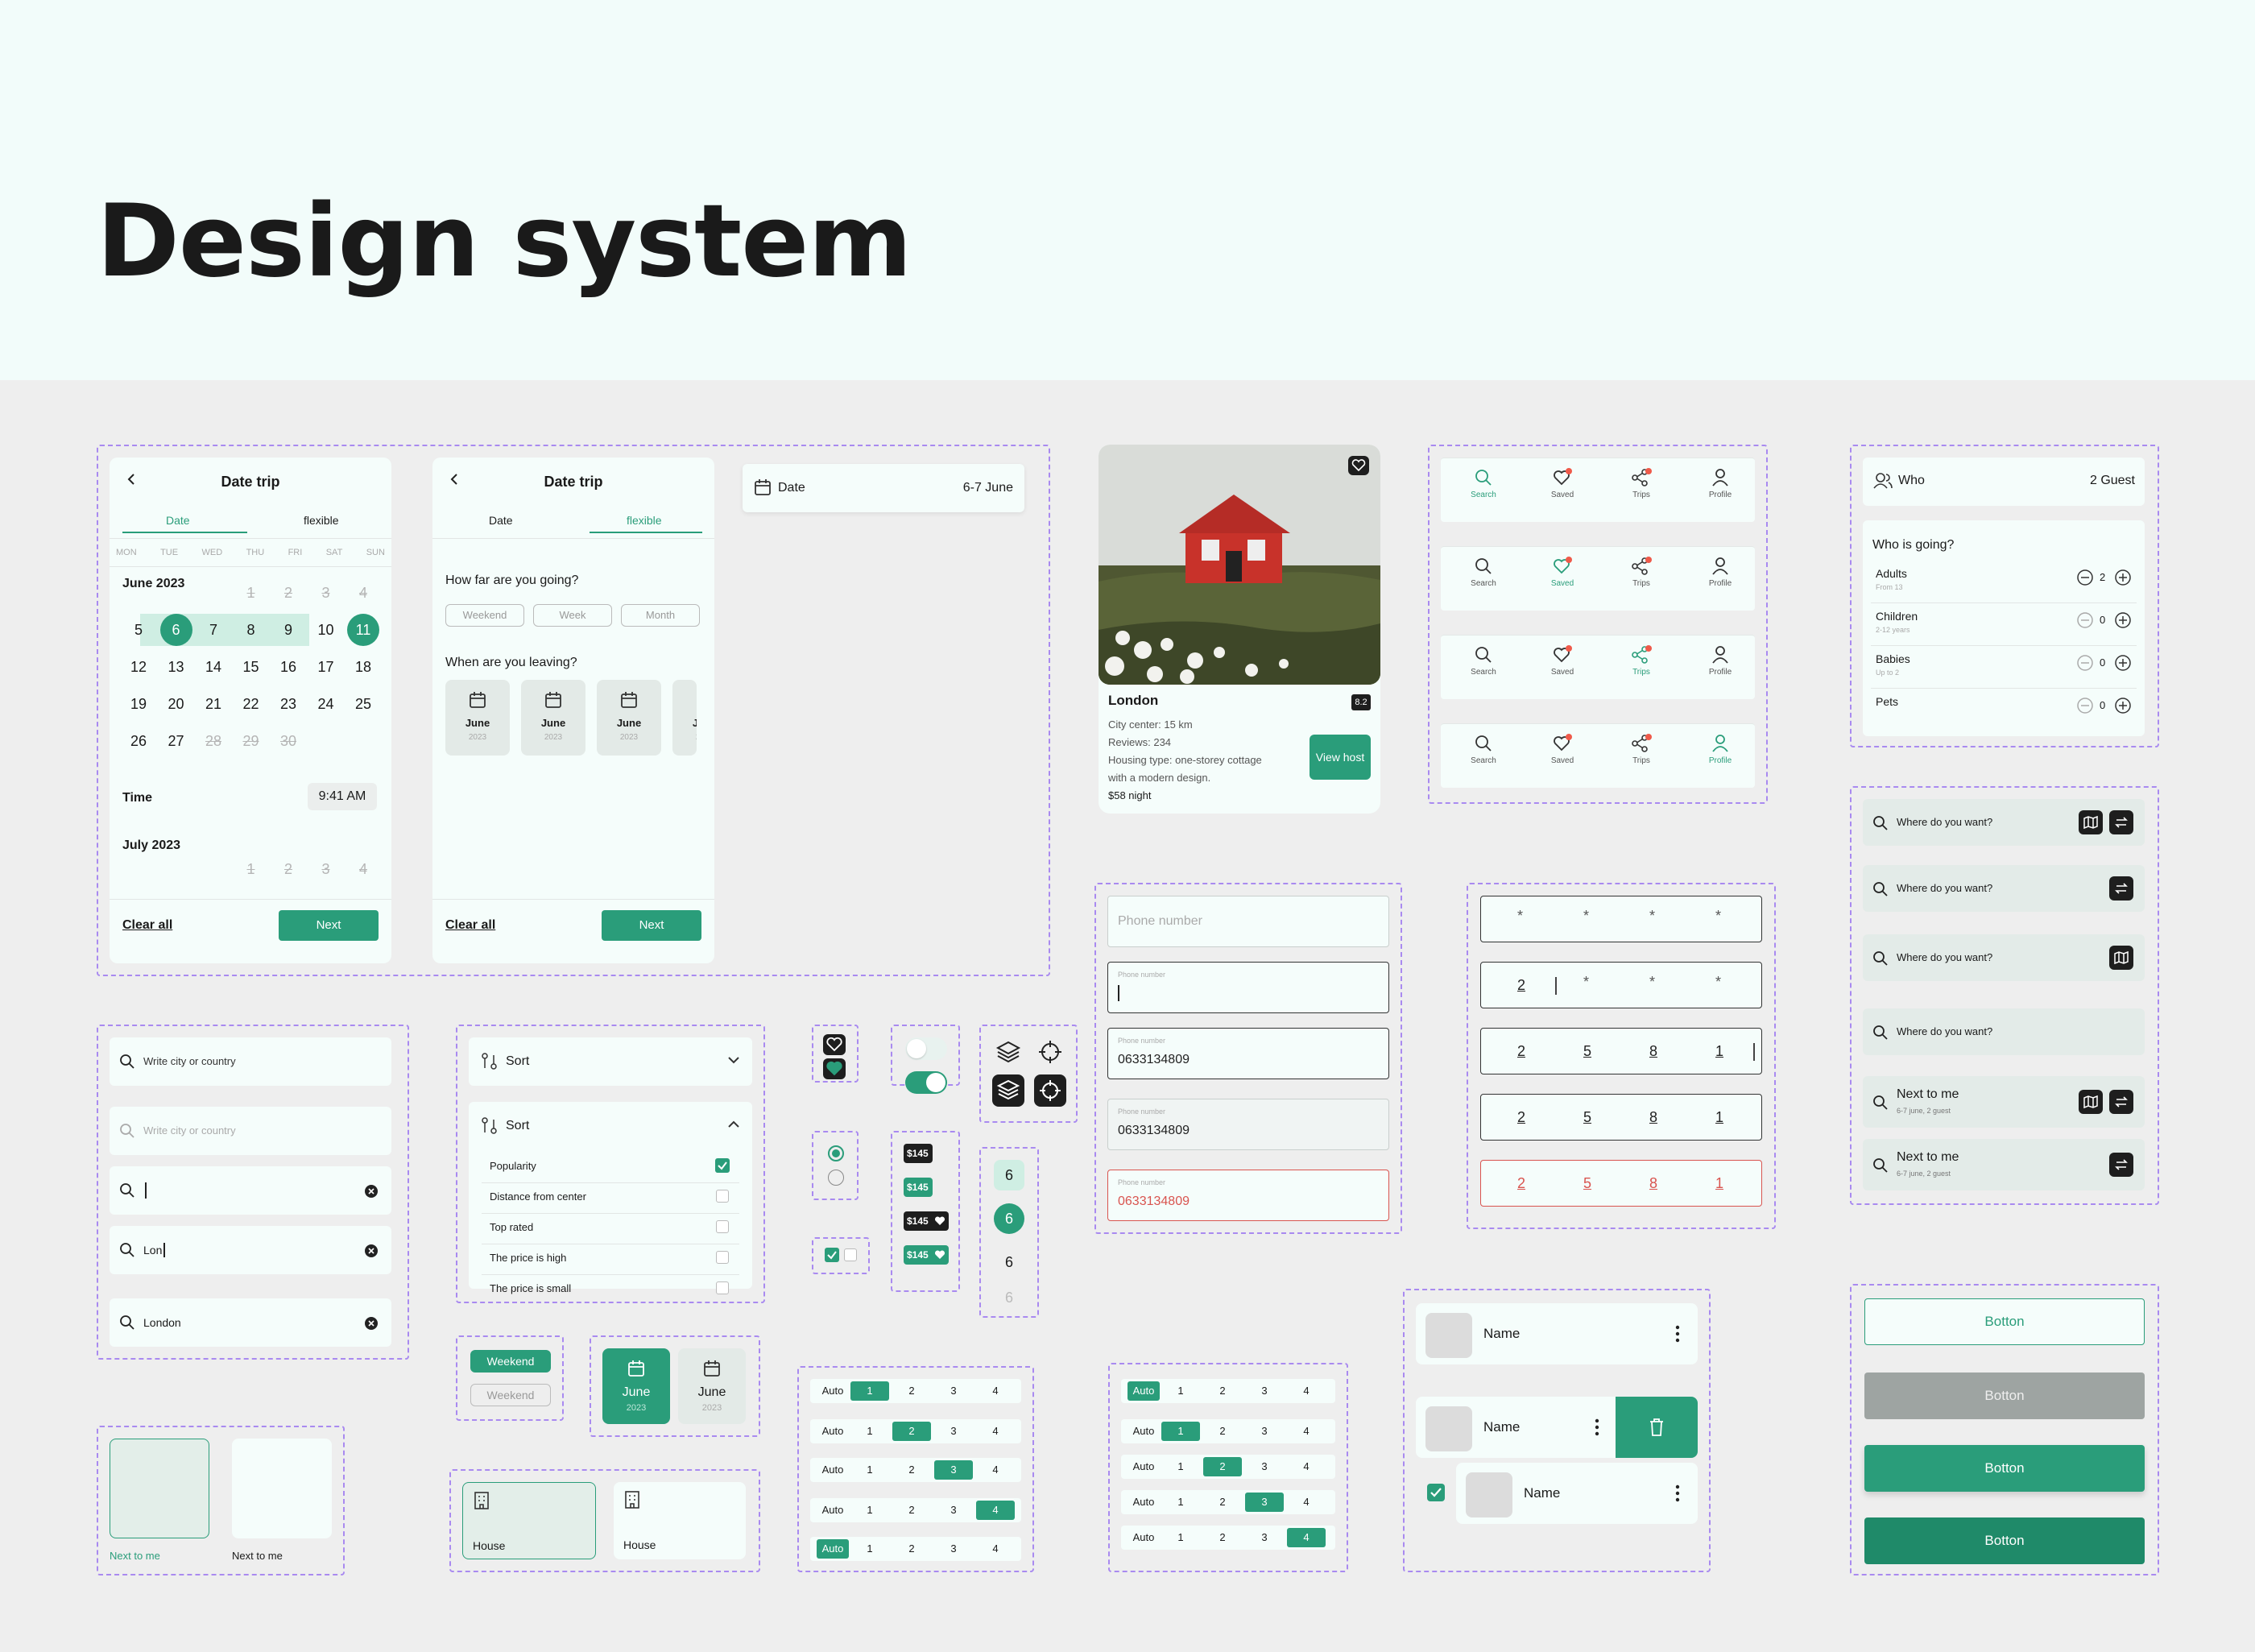  What do you see at coordinates (485, 615) in the screenshot?
I see `duration-chip: Weekend` at bounding box center [485, 615].